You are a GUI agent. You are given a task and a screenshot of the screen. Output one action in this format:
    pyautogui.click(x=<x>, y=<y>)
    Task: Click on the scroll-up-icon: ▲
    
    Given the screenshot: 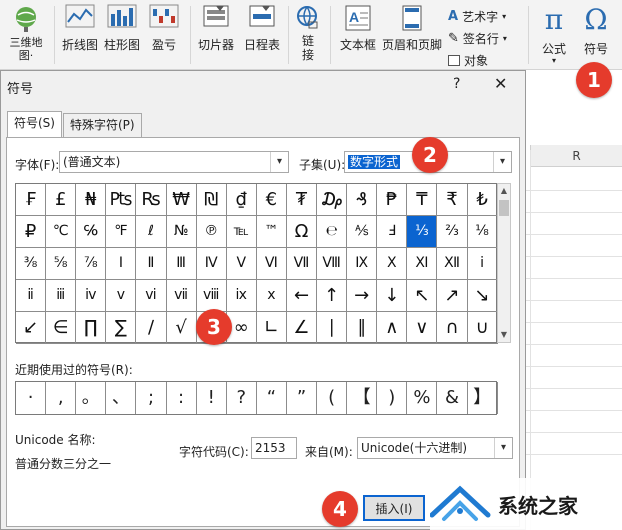 What is the action you would take?
    pyautogui.click(x=504, y=191)
    